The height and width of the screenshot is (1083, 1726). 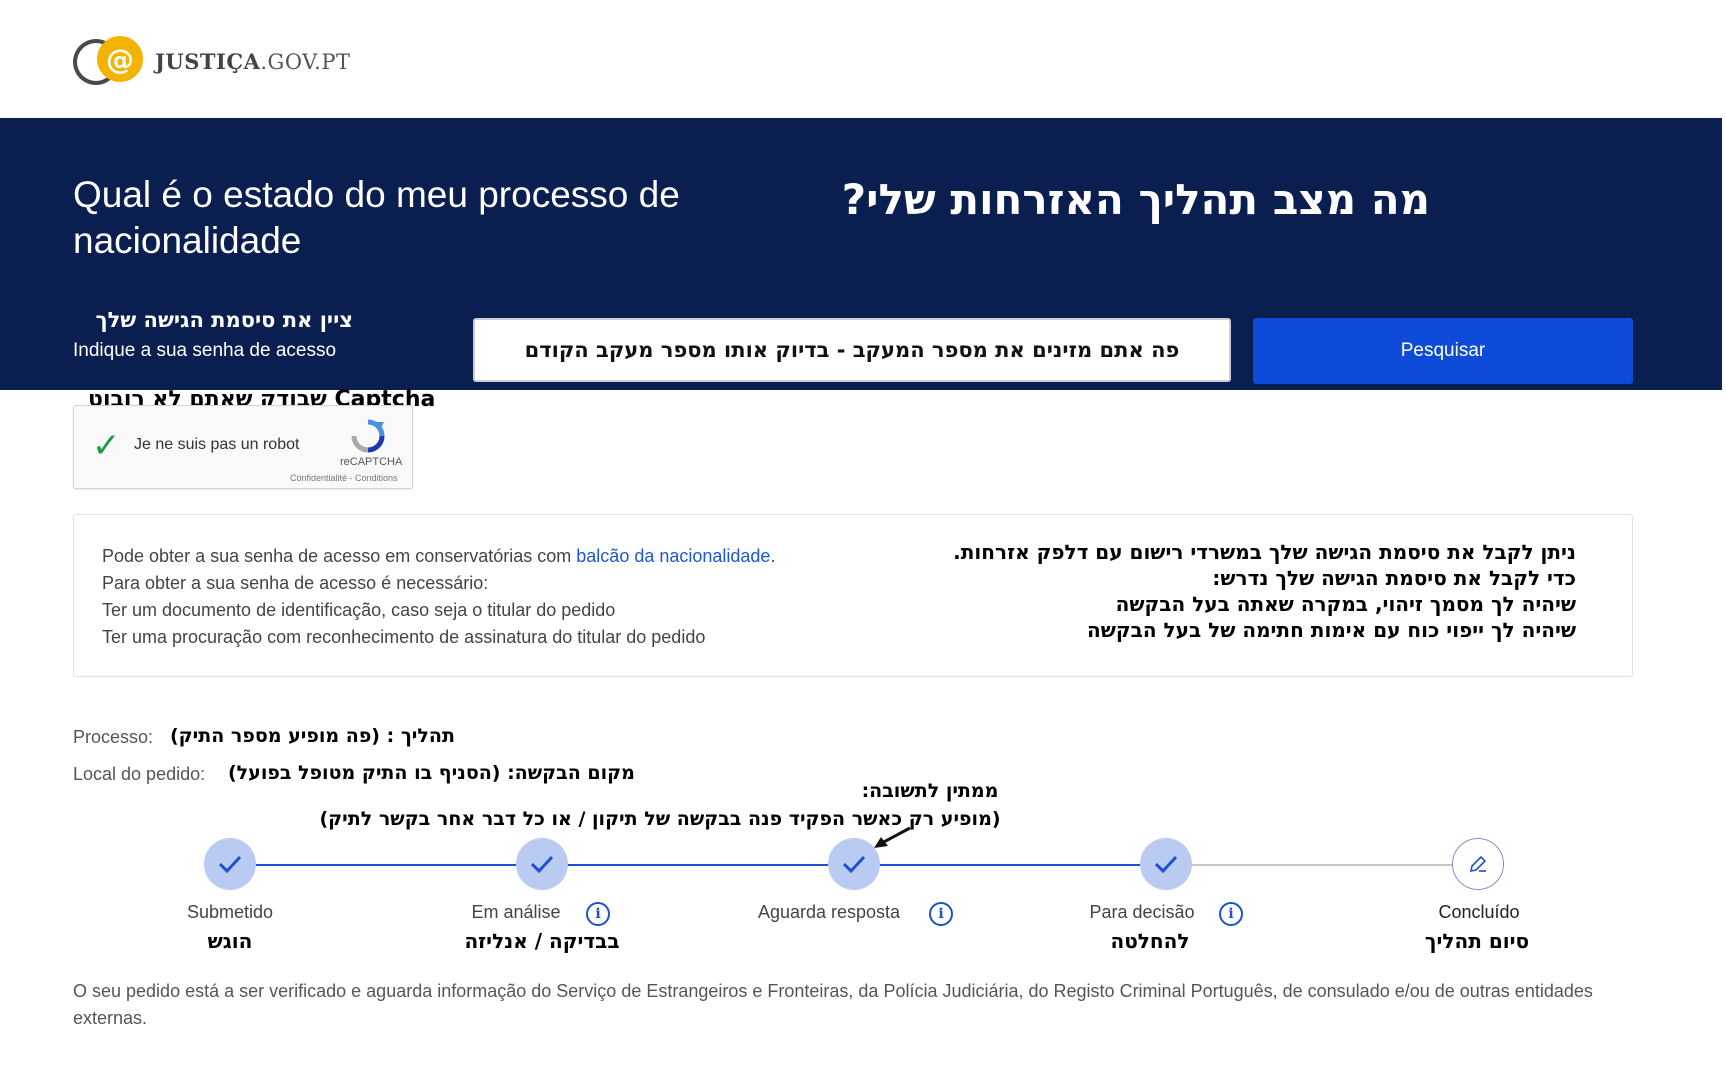 I want to click on step-awaiting-response-icon, so click(x=854, y=864).